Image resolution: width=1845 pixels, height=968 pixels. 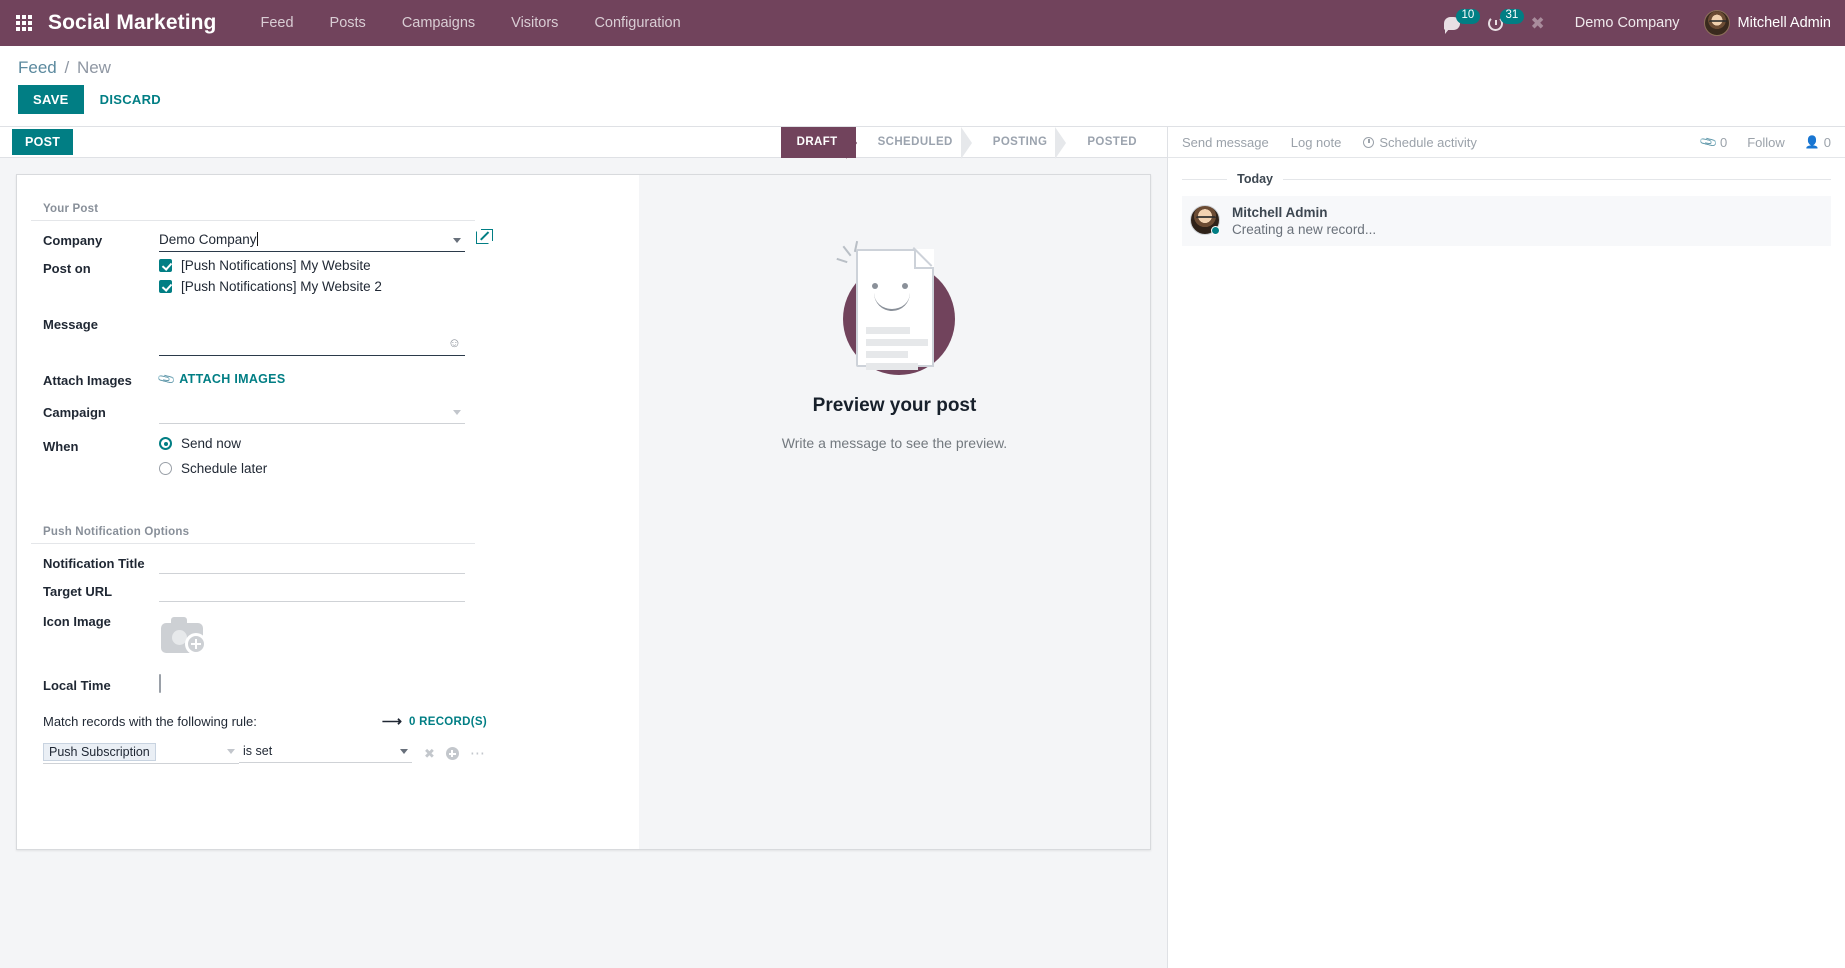 I want to click on field-when-wrapper: Send now Schedule later, so click(x=312, y=461).